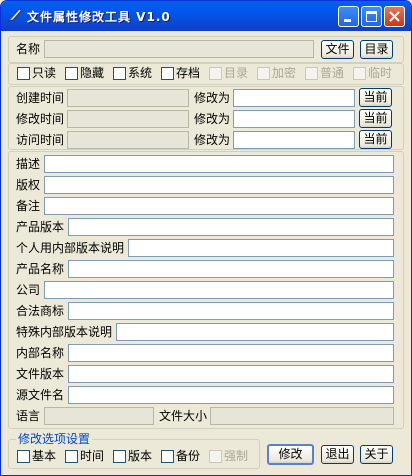 The image size is (412, 476). I want to click on original-filename-label: 源文件名, so click(40, 395).